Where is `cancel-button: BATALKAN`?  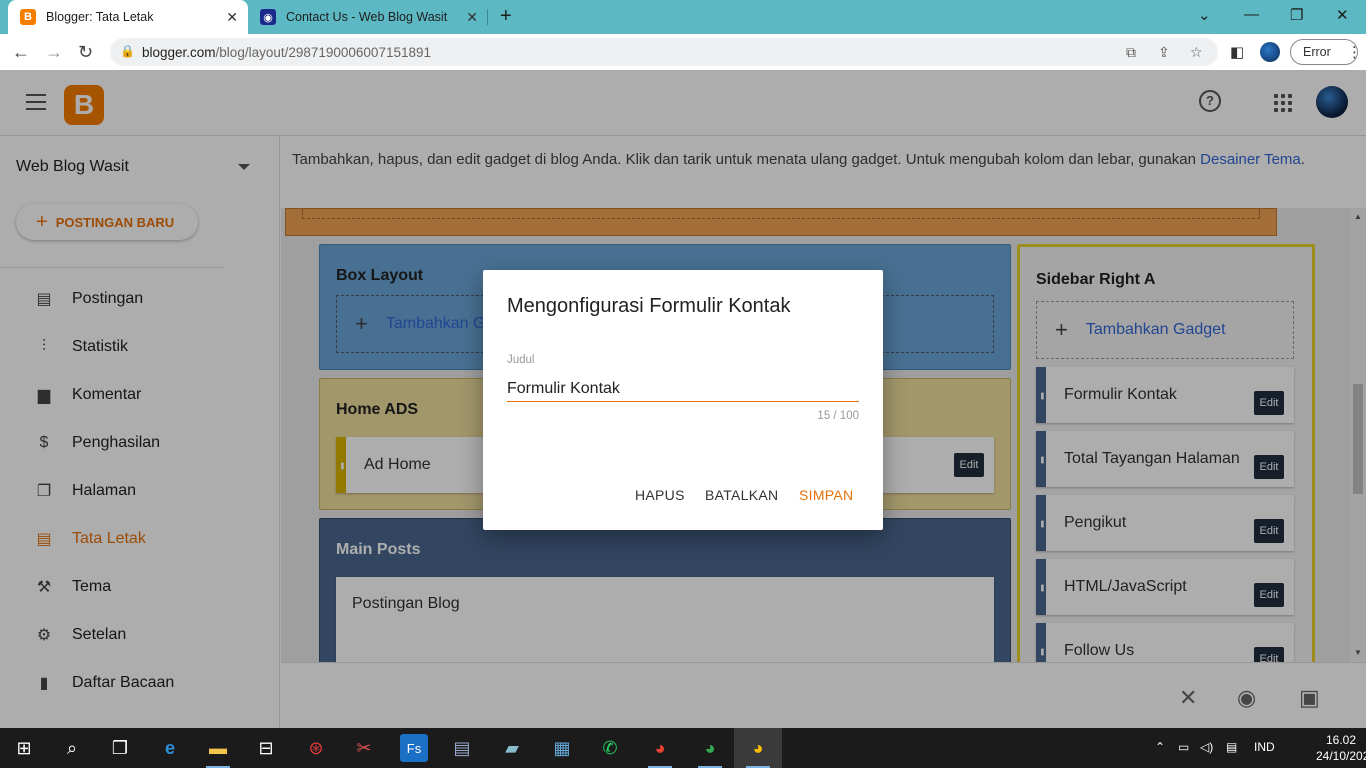 cancel-button: BATALKAN is located at coordinates (741, 495).